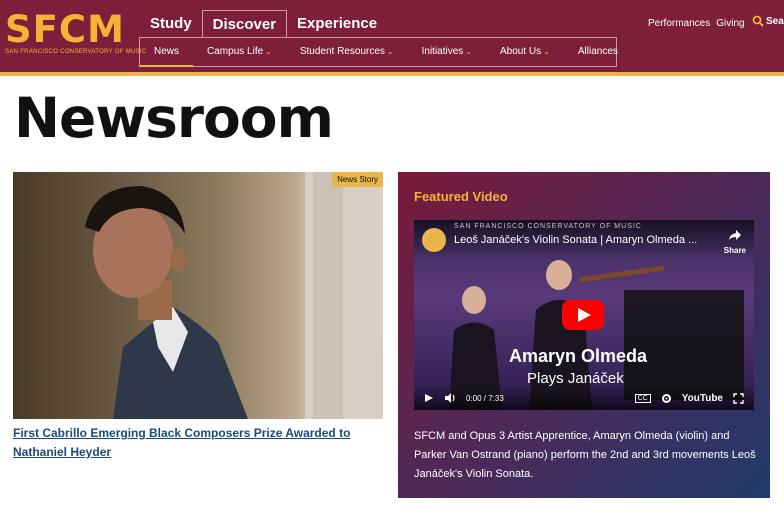 The width and height of the screenshot is (784, 524). I want to click on youtube-logo: YouTube, so click(702, 398).